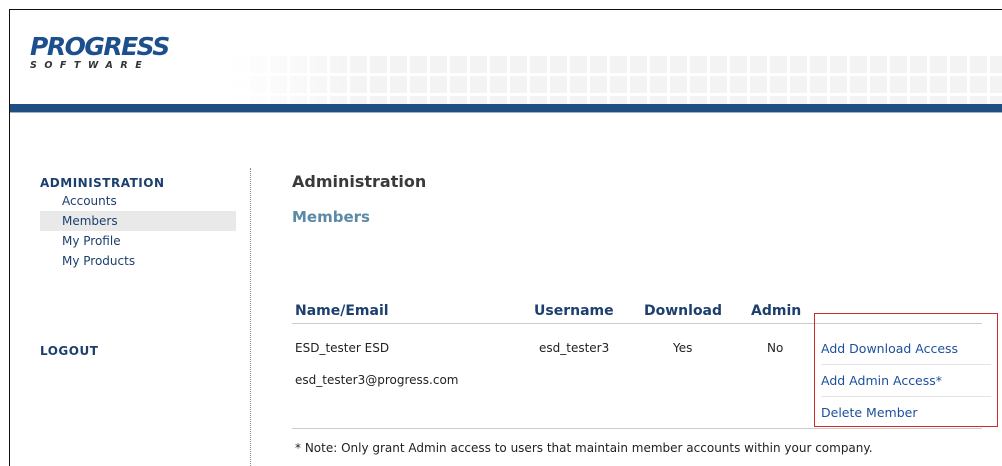 The width and height of the screenshot is (1002, 466). What do you see at coordinates (377, 380) in the screenshot?
I see `member-email: esd_tester3@progress.com` at bounding box center [377, 380].